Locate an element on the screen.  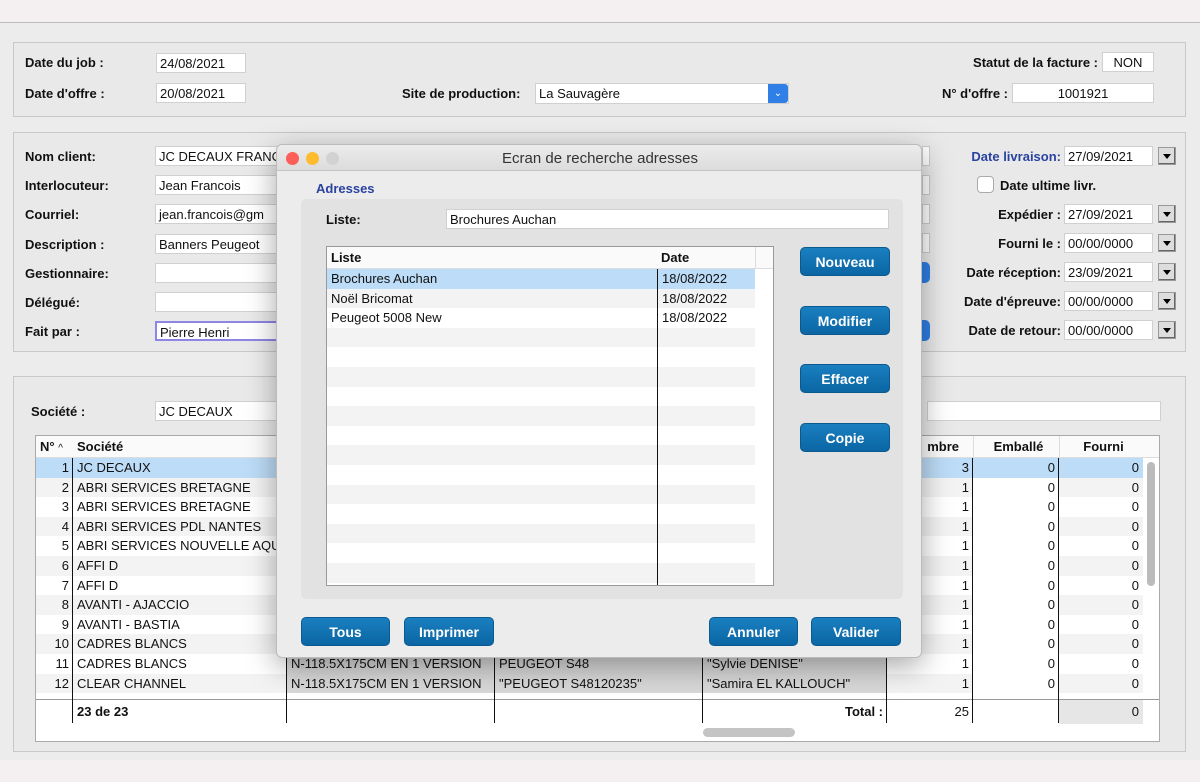
cancel-button: Annuler is located at coordinates (753, 631).